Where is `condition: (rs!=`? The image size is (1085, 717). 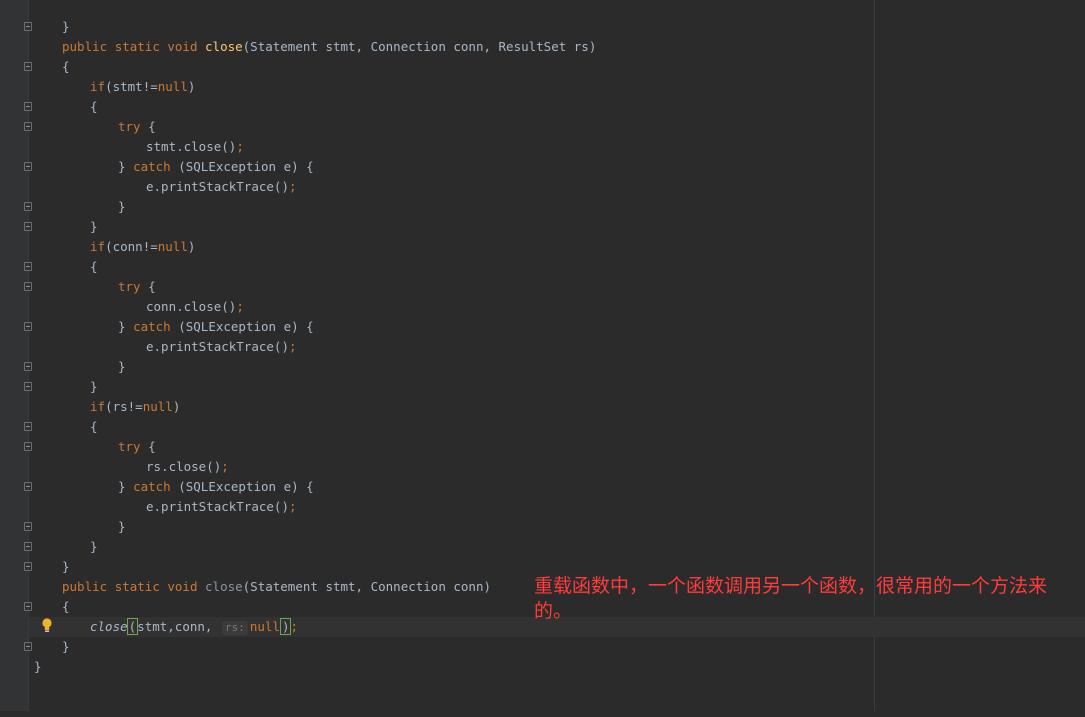
condition: (rs!= is located at coordinates (124, 406).